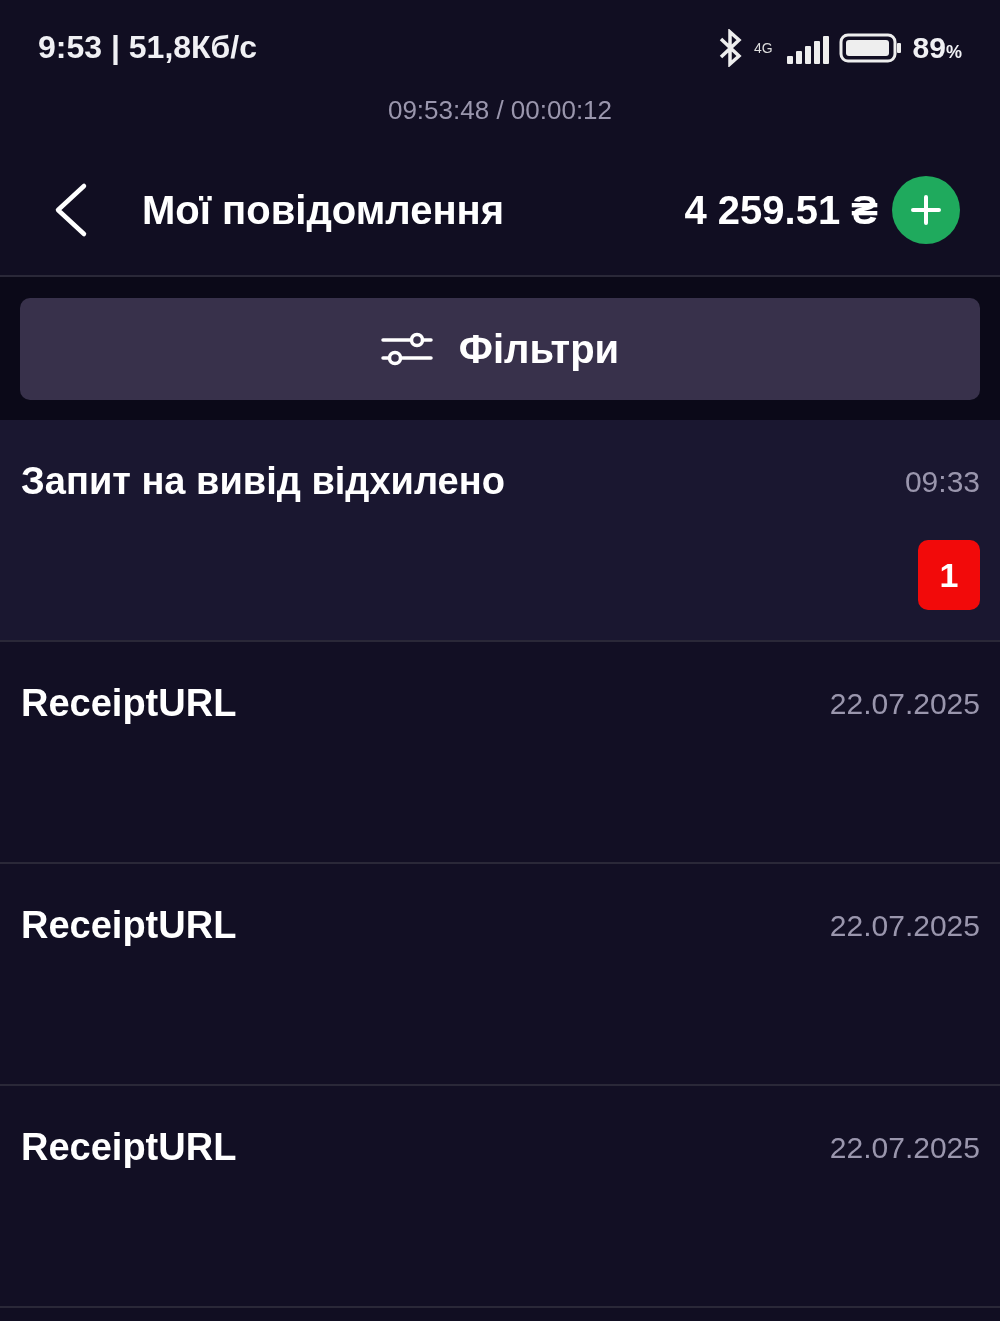 This screenshot has width=1000, height=1321. I want to click on percent-sign: %, so click(954, 51).